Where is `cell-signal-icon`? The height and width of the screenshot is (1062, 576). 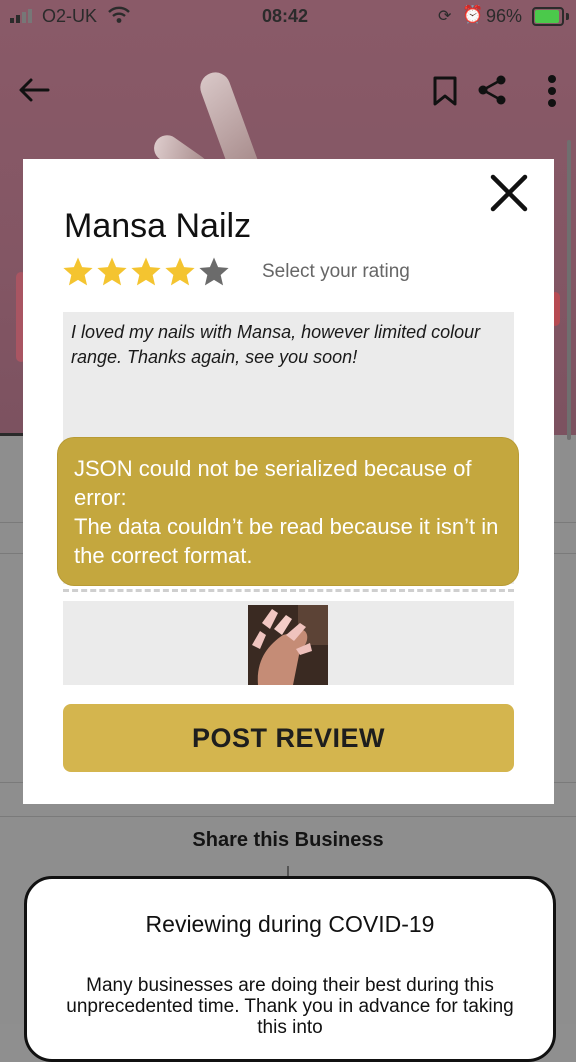 cell-signal-icon is located at coordinates (21, 16).